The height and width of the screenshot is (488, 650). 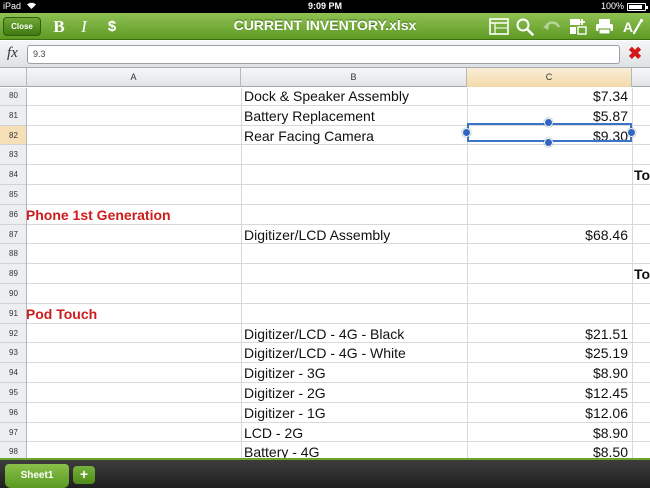 I want to click on row-header: 84, so click(x=13, y=175).